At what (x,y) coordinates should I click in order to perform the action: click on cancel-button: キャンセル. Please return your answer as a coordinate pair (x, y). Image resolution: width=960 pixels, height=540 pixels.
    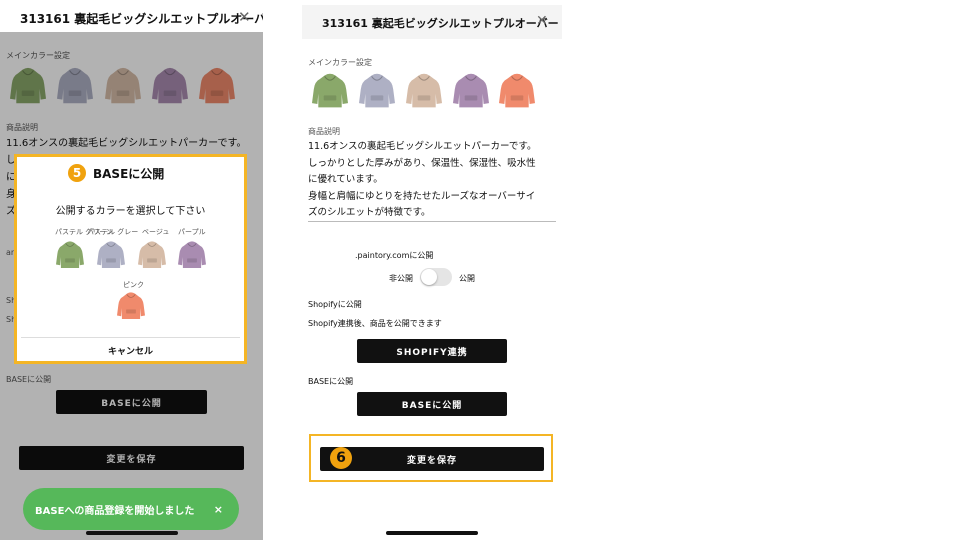
    Looking at the image, I should click on (130, 350).